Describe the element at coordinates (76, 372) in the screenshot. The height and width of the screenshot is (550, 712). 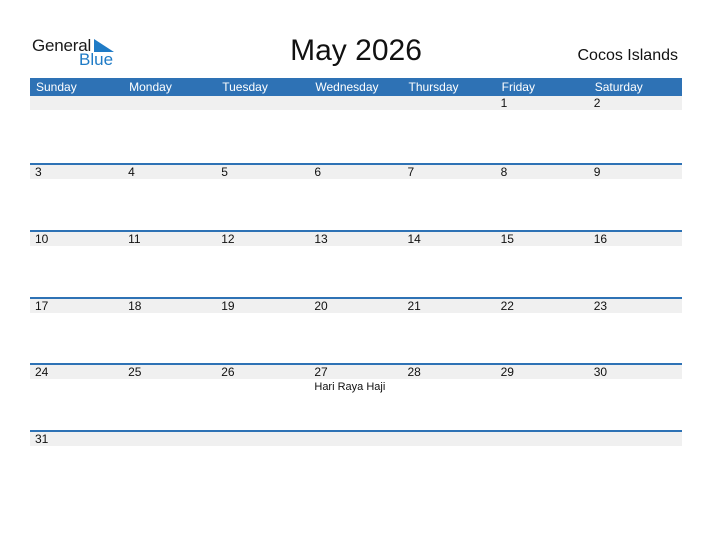
I see `day-cell: 24` at that location.